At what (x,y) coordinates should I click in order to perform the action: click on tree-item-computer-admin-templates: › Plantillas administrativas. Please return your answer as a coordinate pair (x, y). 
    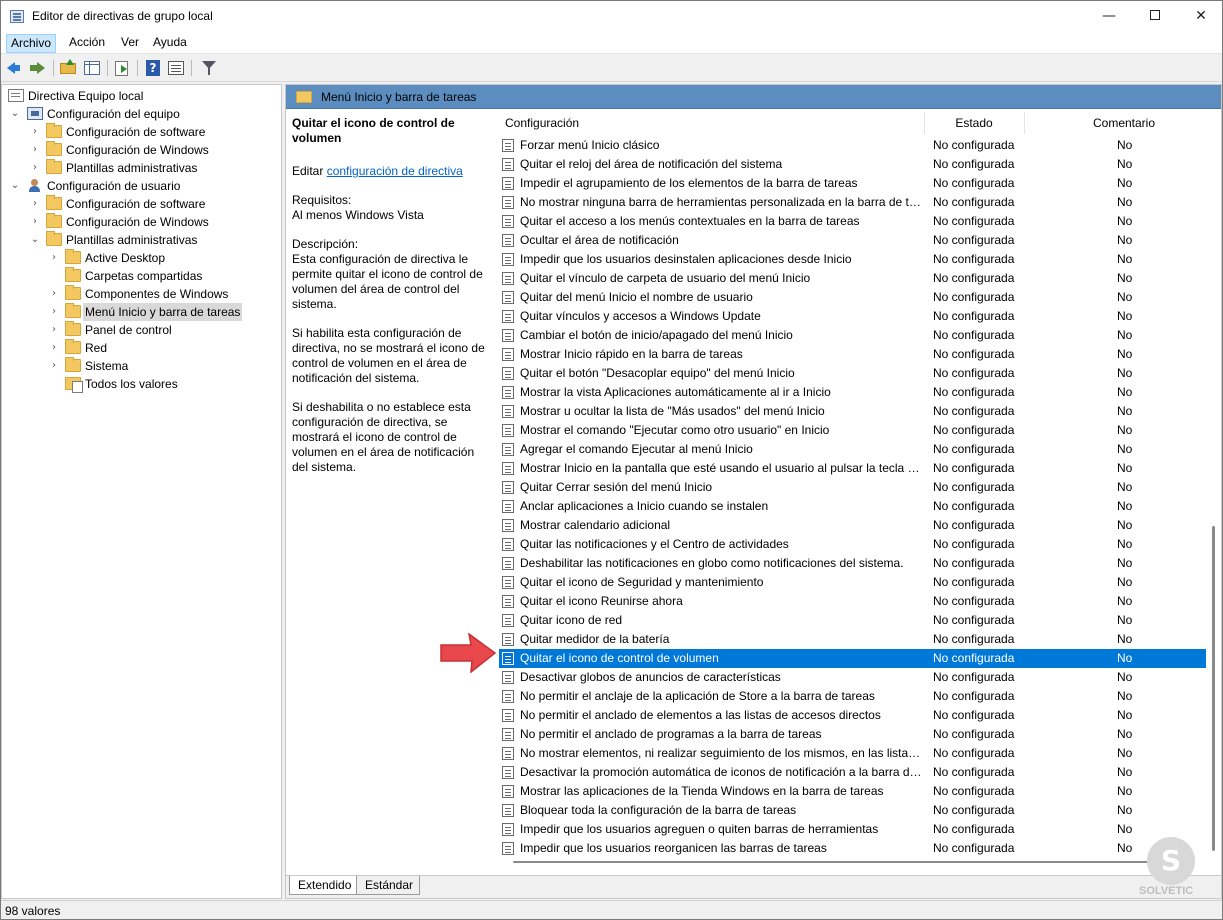
    Looking at the image, I should click on (141, 168).